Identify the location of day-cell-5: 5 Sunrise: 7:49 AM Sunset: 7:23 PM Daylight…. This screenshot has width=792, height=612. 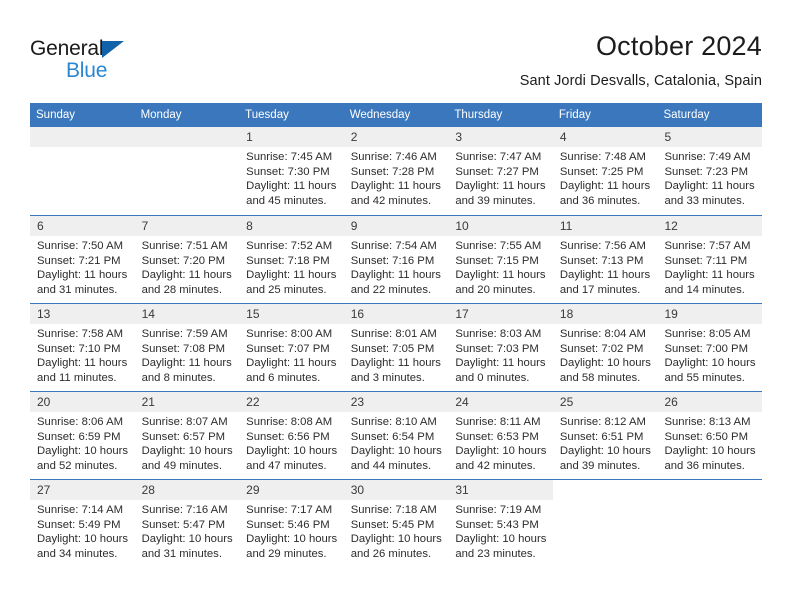
(710, 171).